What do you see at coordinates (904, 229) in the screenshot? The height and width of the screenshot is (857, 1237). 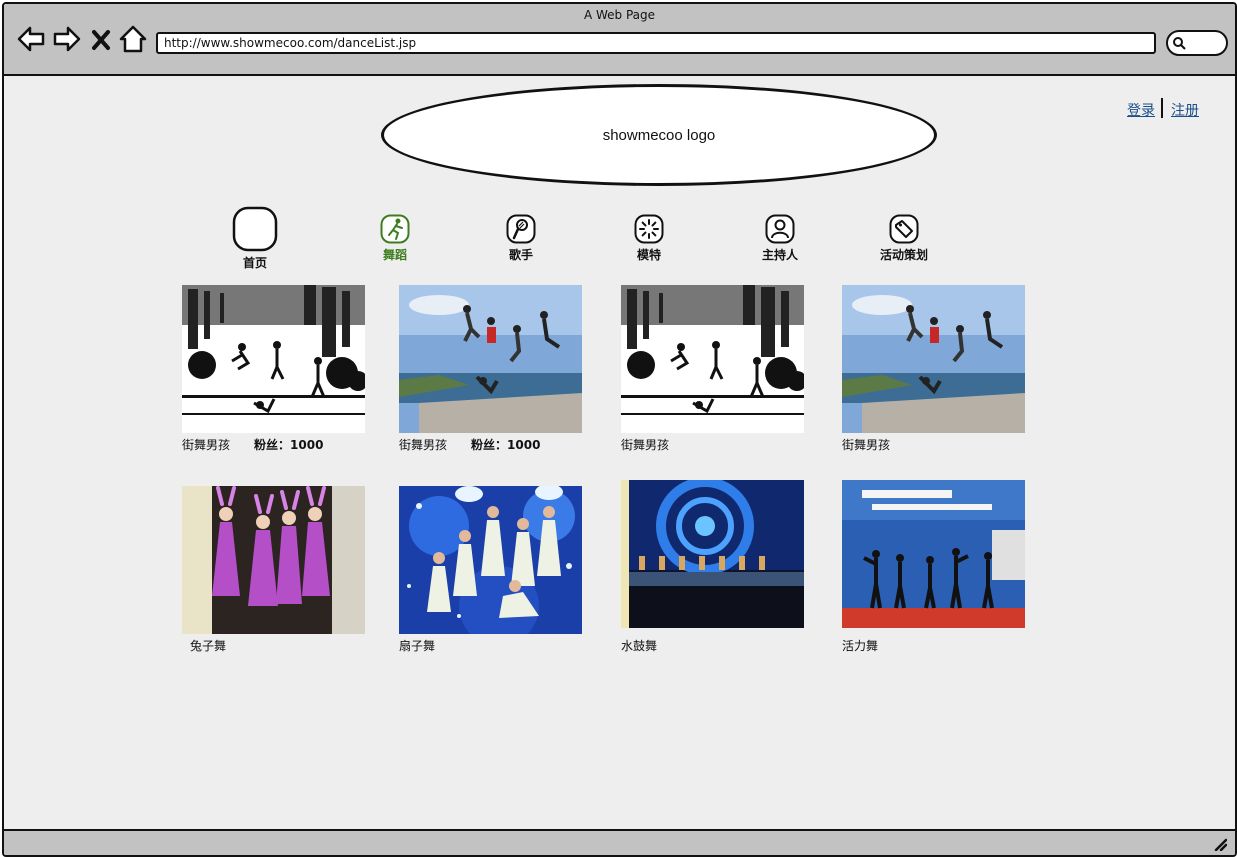 I see `tag-icon` at bounding box center [904, 229].